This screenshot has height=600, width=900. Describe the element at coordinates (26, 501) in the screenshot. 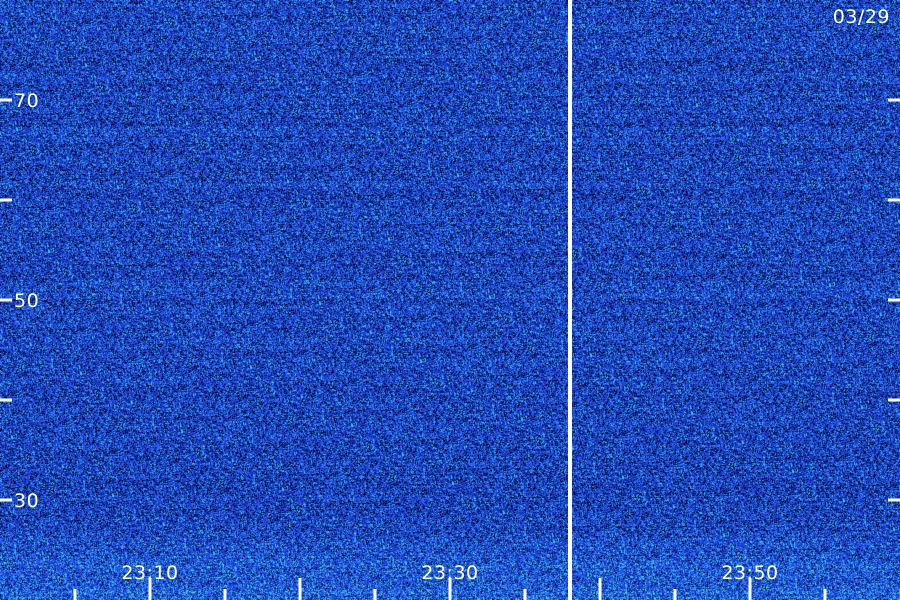

I see `y-tick-label: 30` at that location.